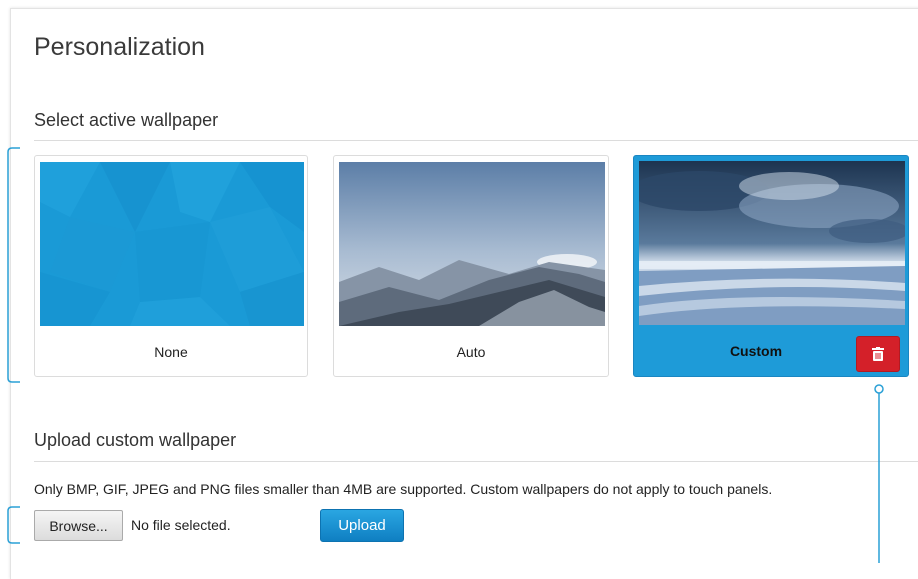 The image size is (918, 579). What do you see at coordinates (13, 265) in the screenshot?
I see `callout-bracket-wallpapers` at bounding box center [13, 265].